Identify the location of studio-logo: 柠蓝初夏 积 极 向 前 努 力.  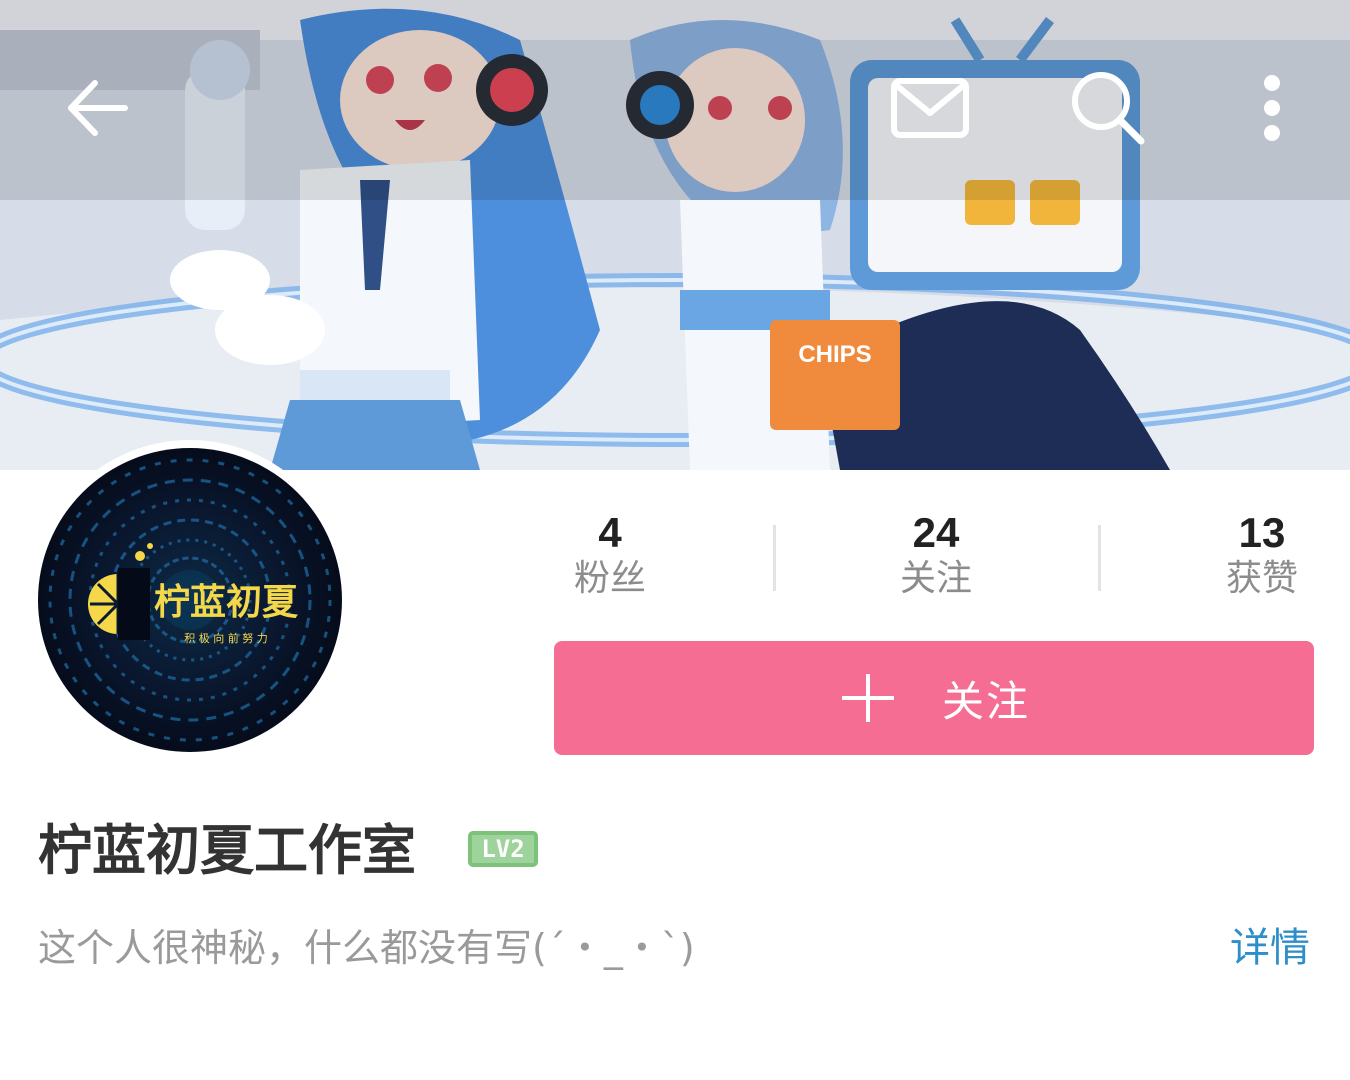
(190, 600).